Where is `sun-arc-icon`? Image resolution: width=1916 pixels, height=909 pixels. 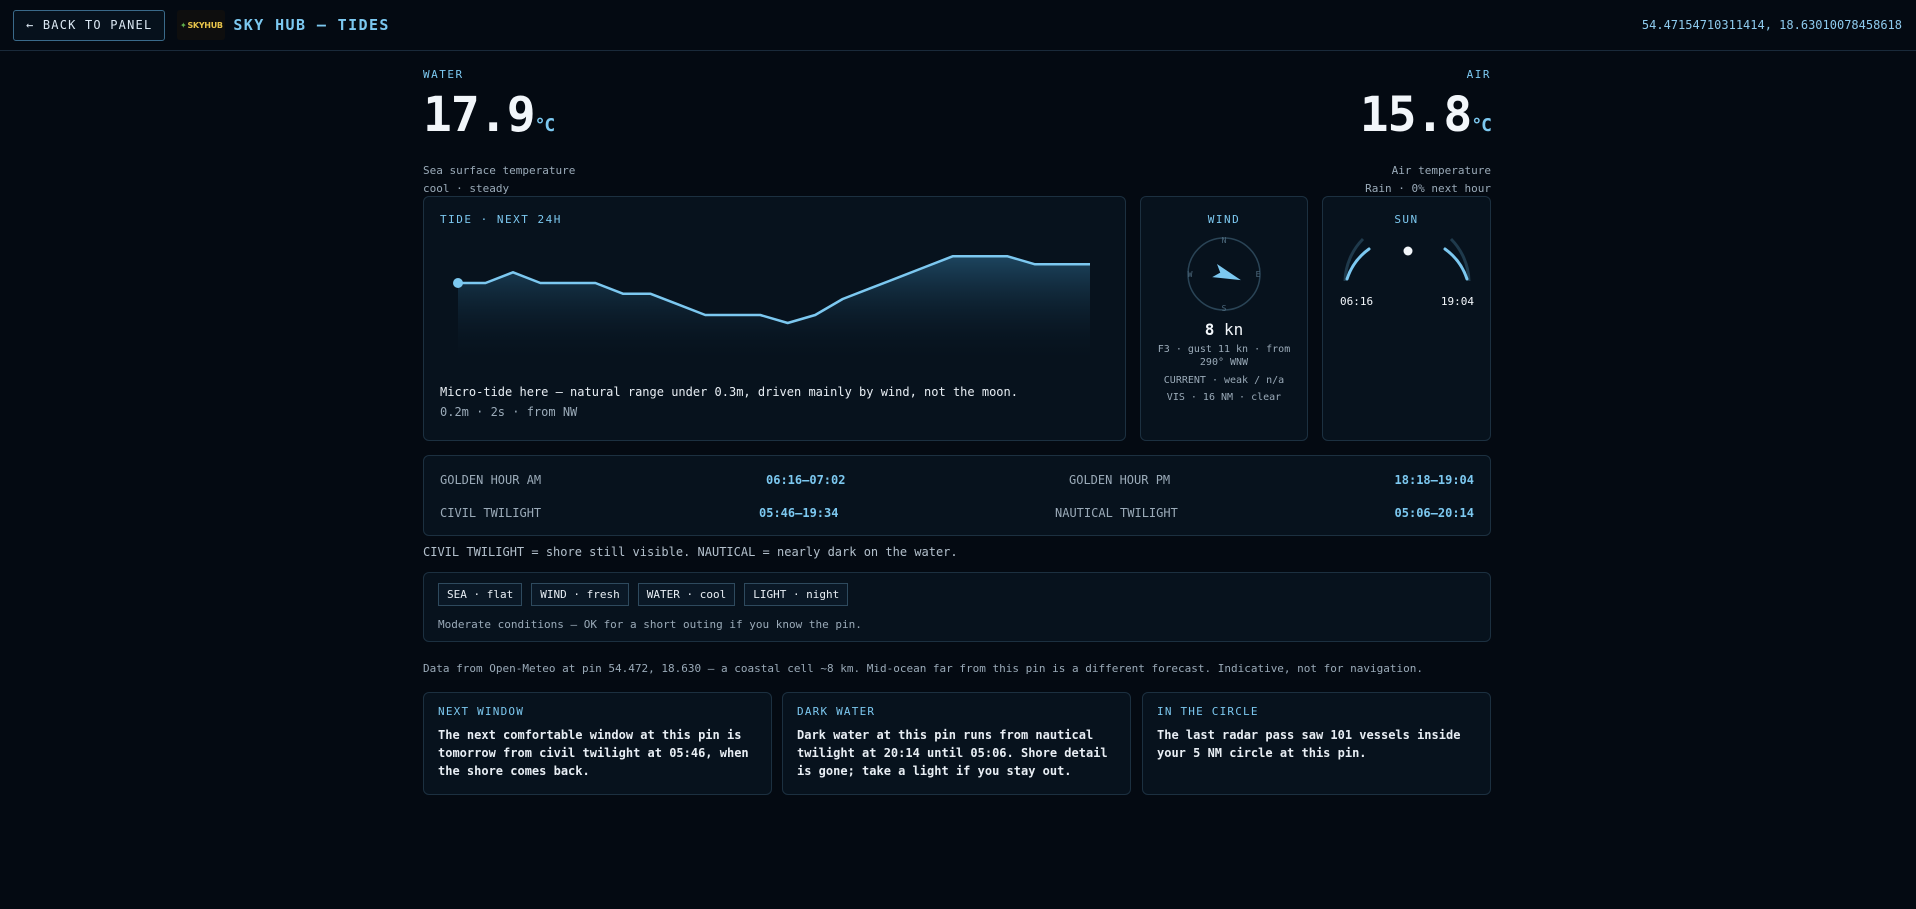
sun-arc-icon is located at coordinates (1407, 259).